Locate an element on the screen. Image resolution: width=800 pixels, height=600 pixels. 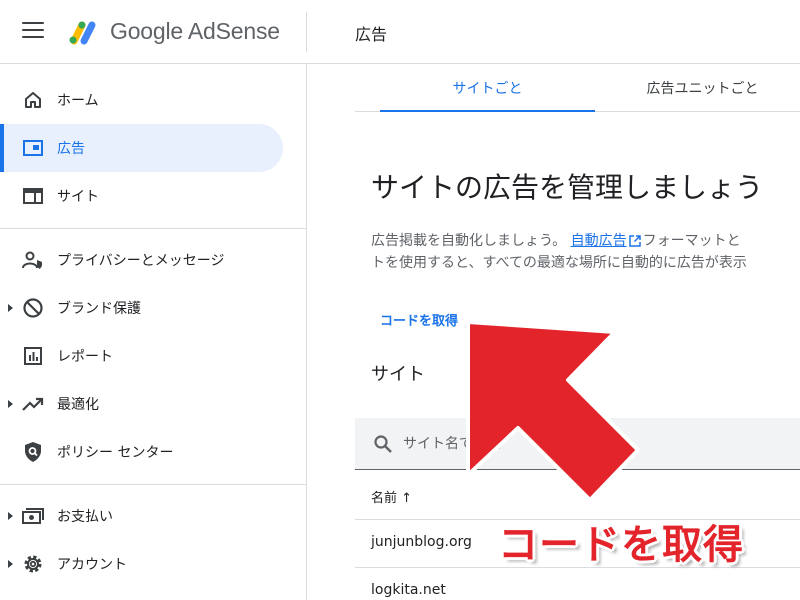
sidebar-item-payments: お支払い is located at coordinates (141, 516).